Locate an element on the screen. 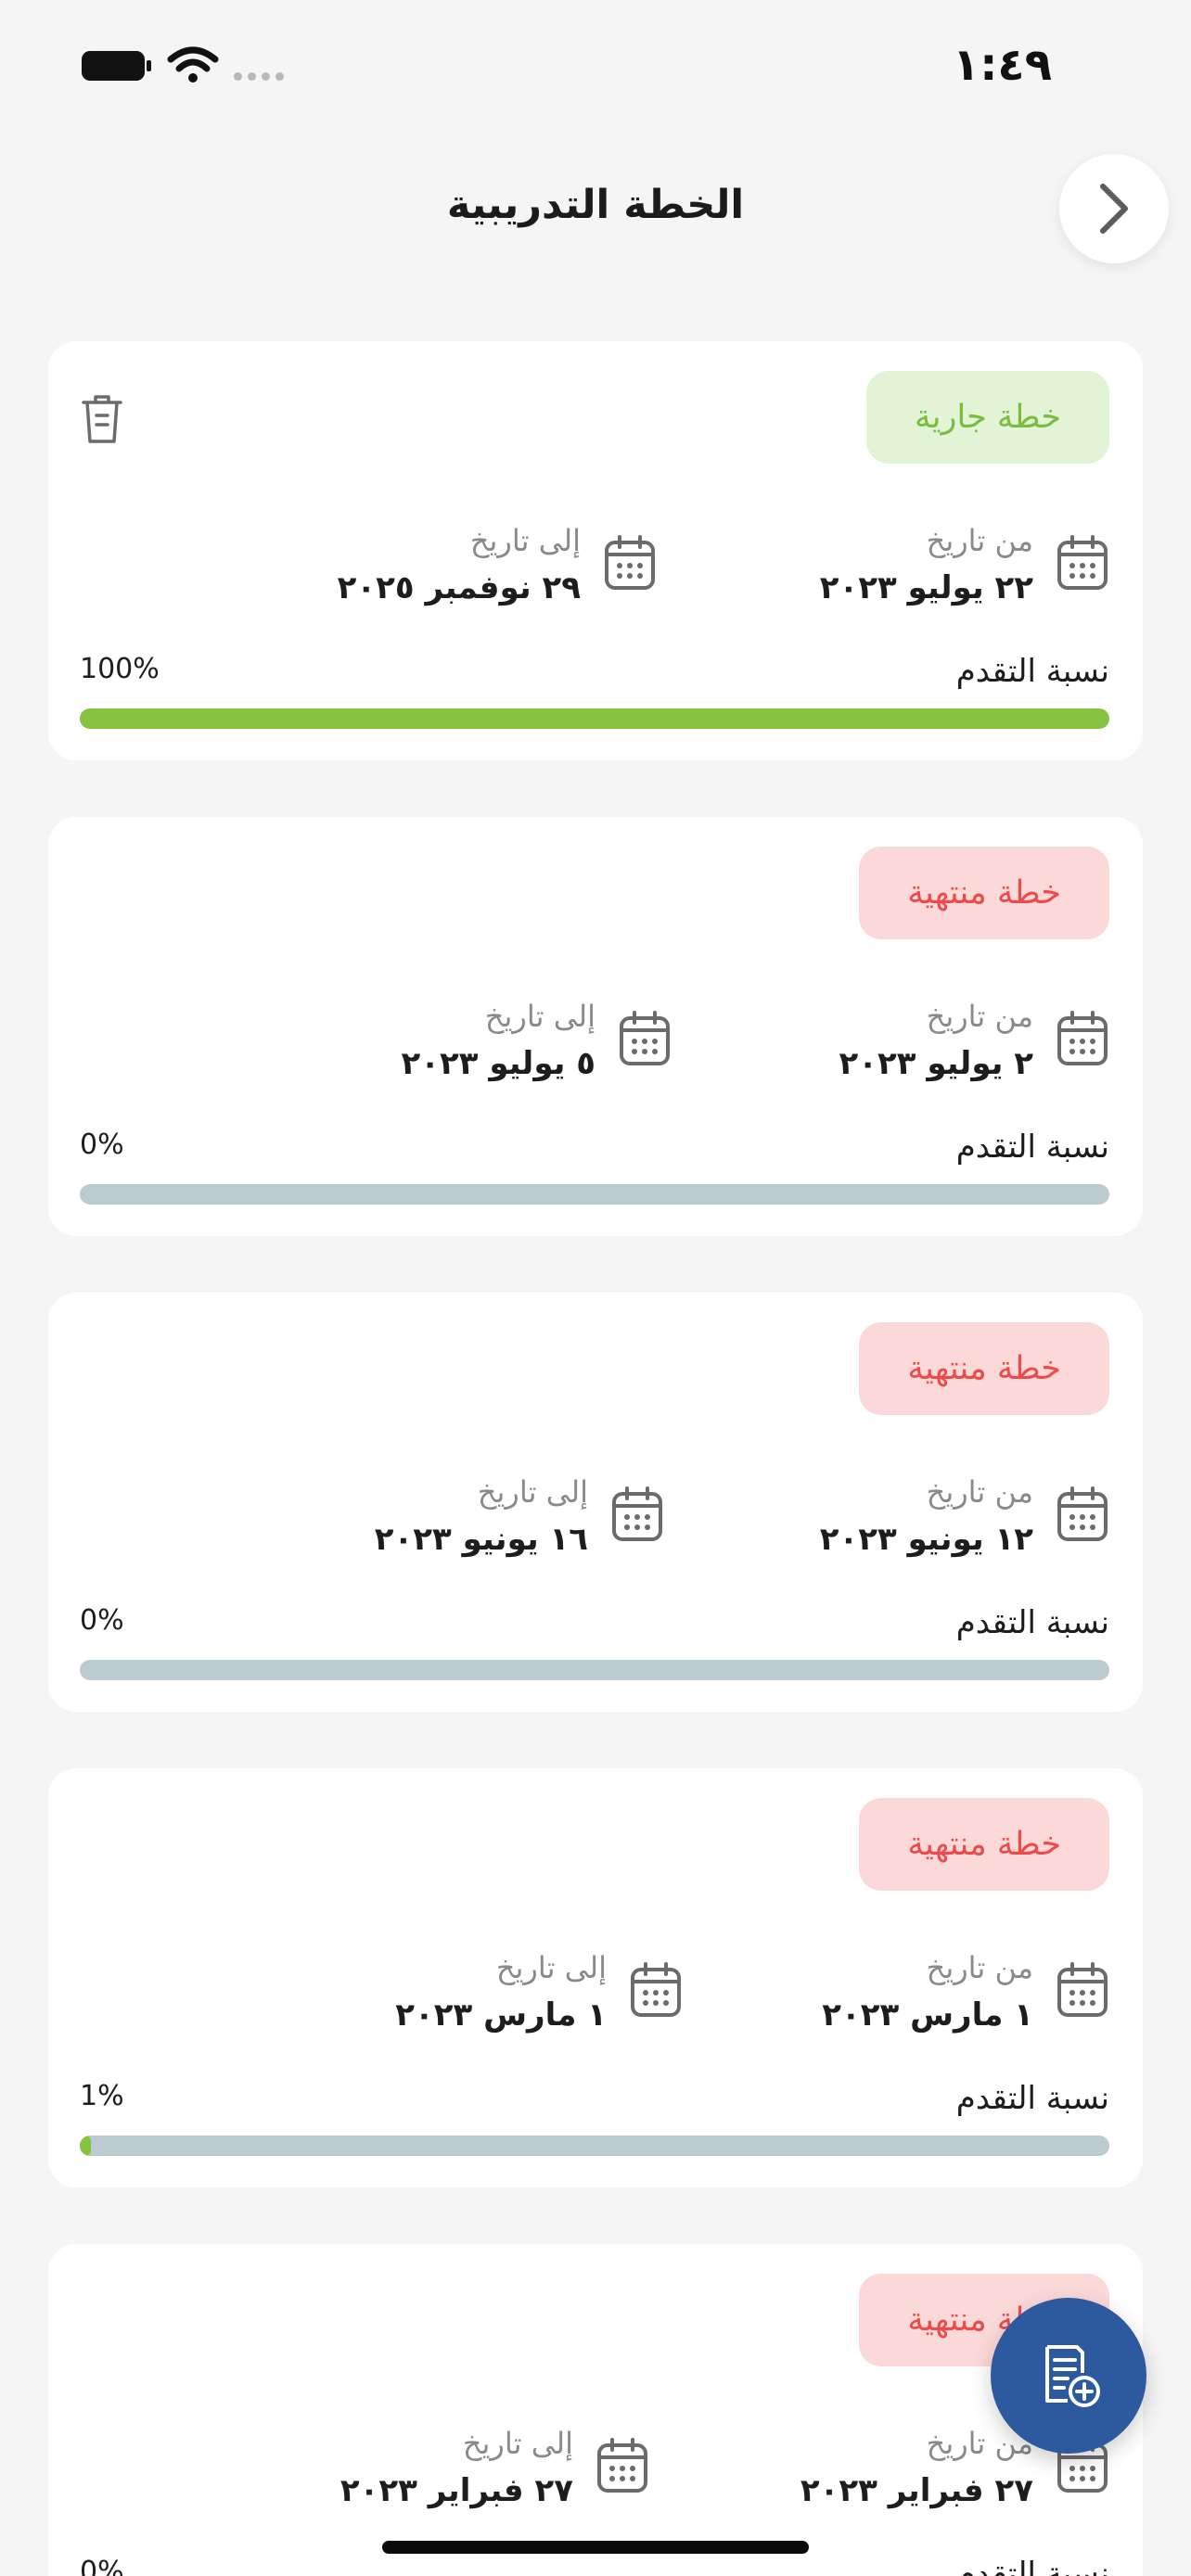  to-date-block: إلى تاريخ ٥ يوليو ٢٠٢٣ is located at coordinates (537, 1042).